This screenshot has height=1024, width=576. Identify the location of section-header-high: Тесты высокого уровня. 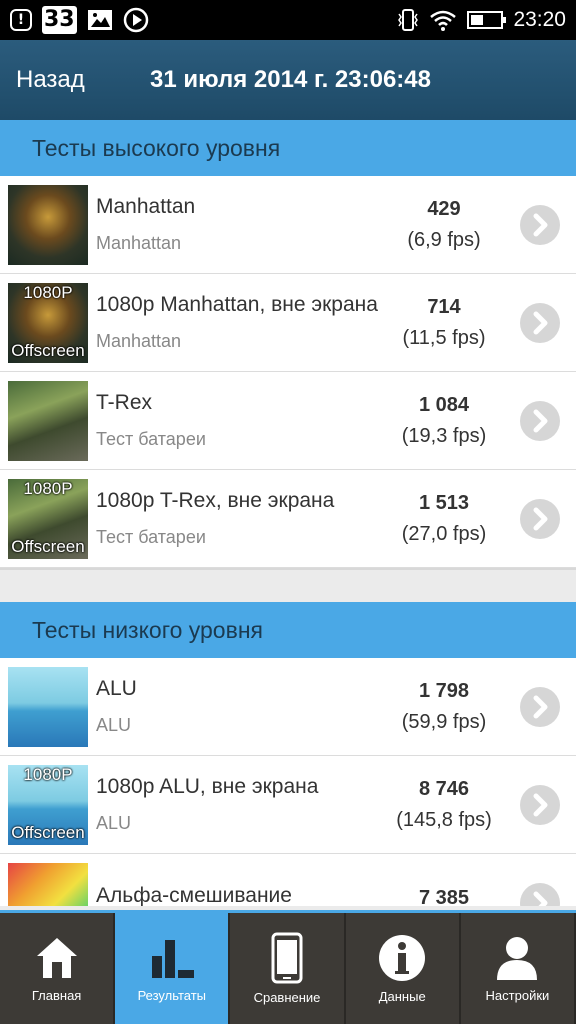
(288, 148).